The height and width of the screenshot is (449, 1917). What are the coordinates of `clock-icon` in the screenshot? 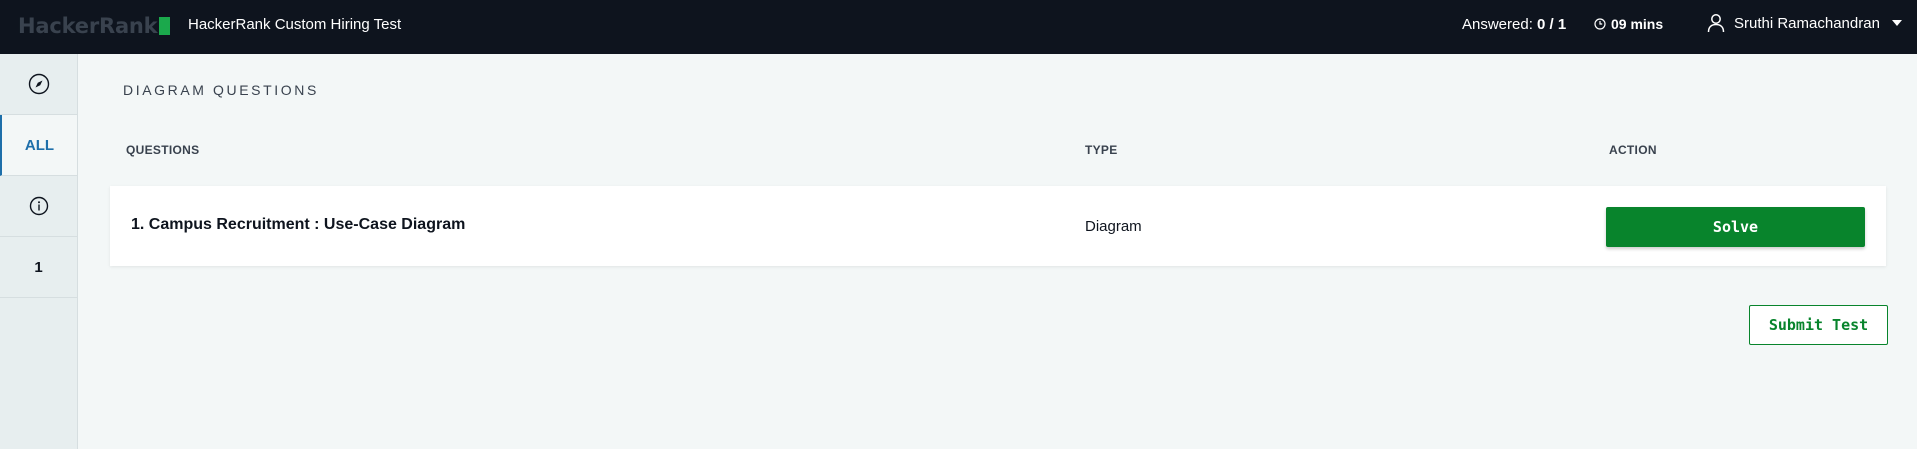 It's located at (1600, 24).